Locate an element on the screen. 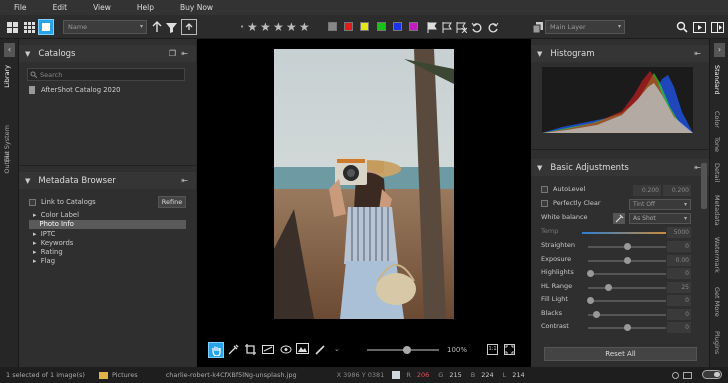 This screenshot has height=383, width=728. color-label-red is located at coordinates (348, 26).